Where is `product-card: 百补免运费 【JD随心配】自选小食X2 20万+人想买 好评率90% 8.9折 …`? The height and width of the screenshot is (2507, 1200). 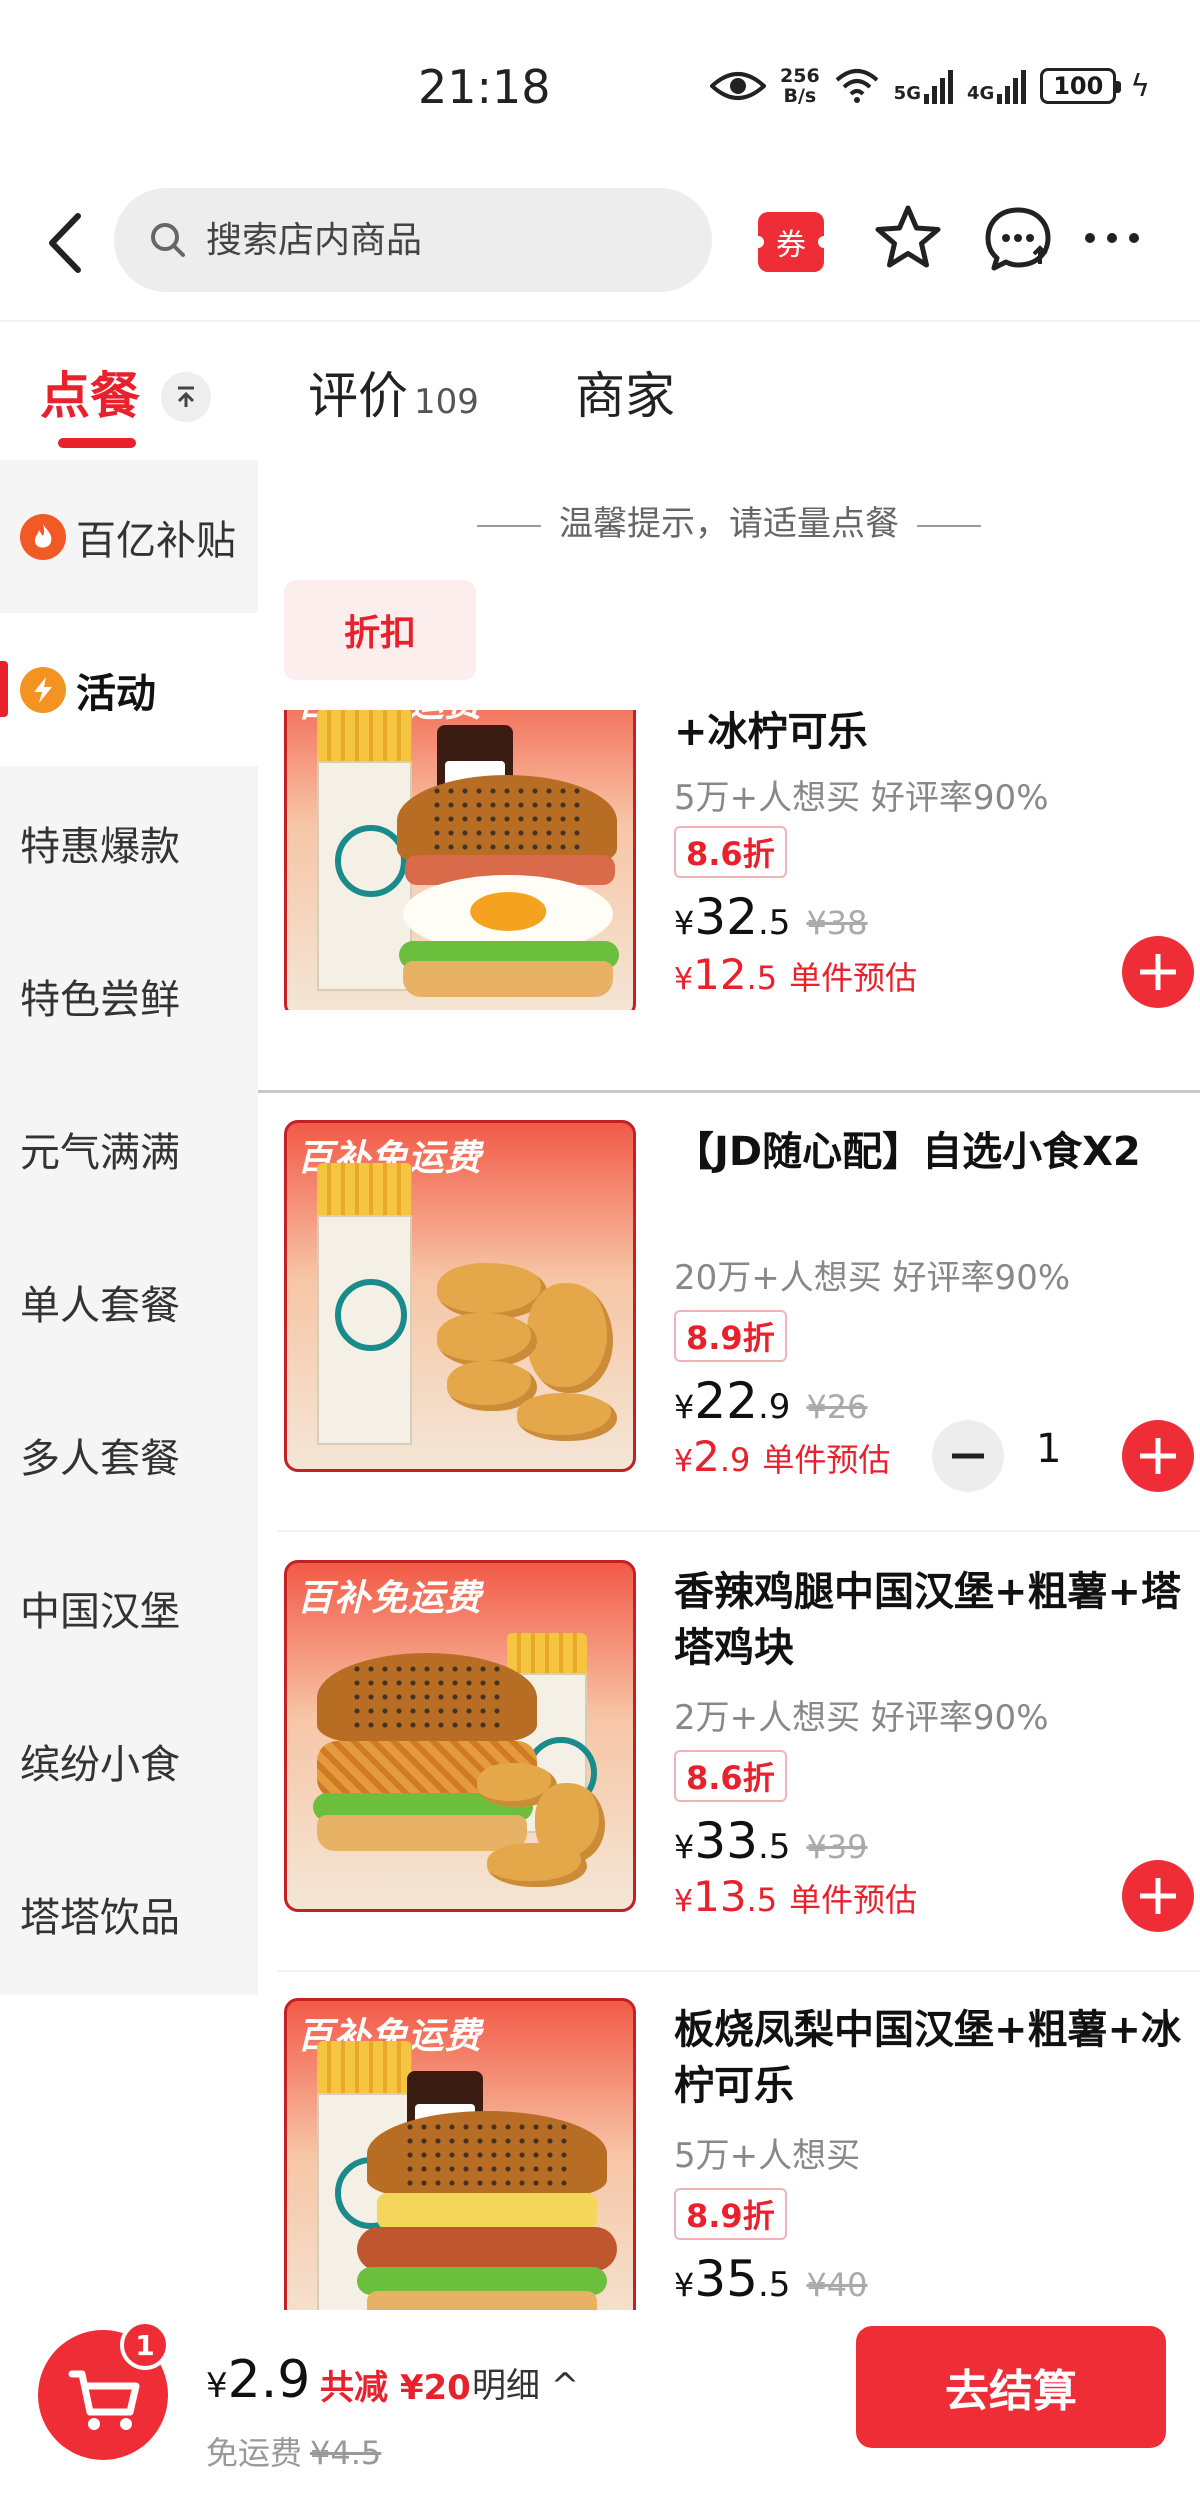 product-card: 百补免运费 【JD随心配】自选小食X2 20万+人想买 好评率90% 8.9折 … is located at coordinates (739, 1340).